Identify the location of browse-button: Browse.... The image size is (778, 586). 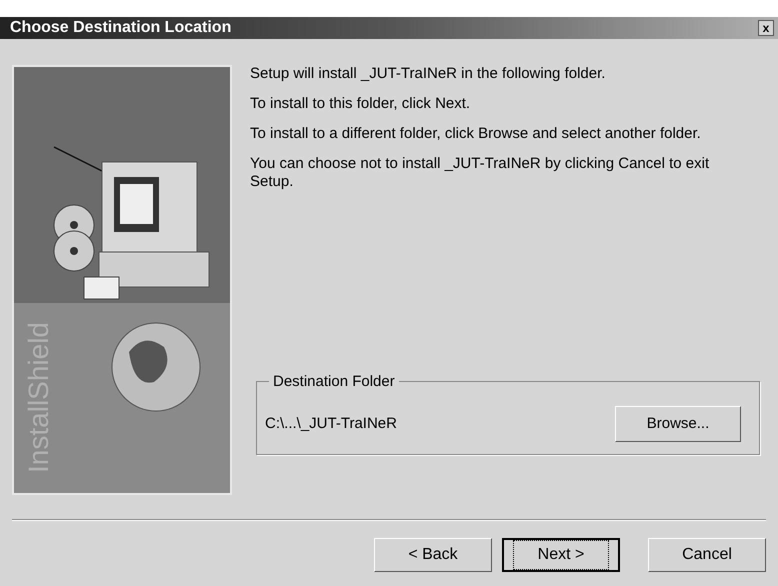
(678, 424).